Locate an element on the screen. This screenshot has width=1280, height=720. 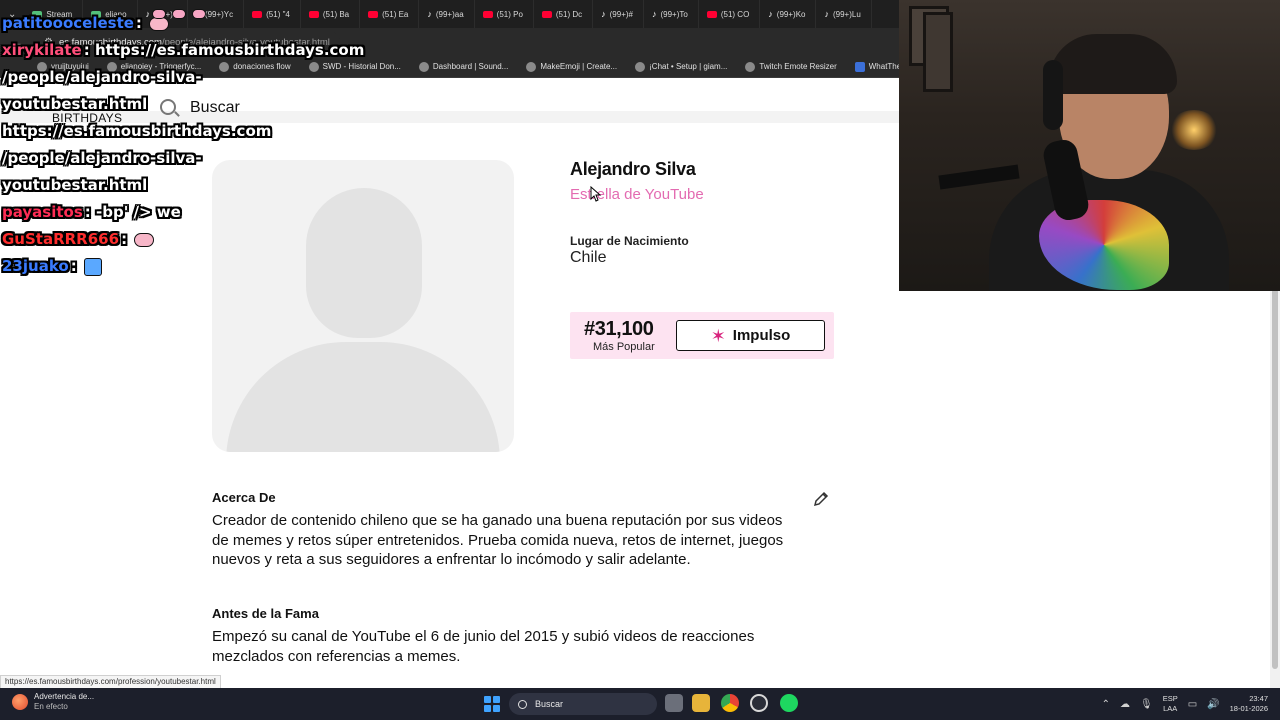
taskbar-search-label: Buscar is located at coordinates (549, 704).